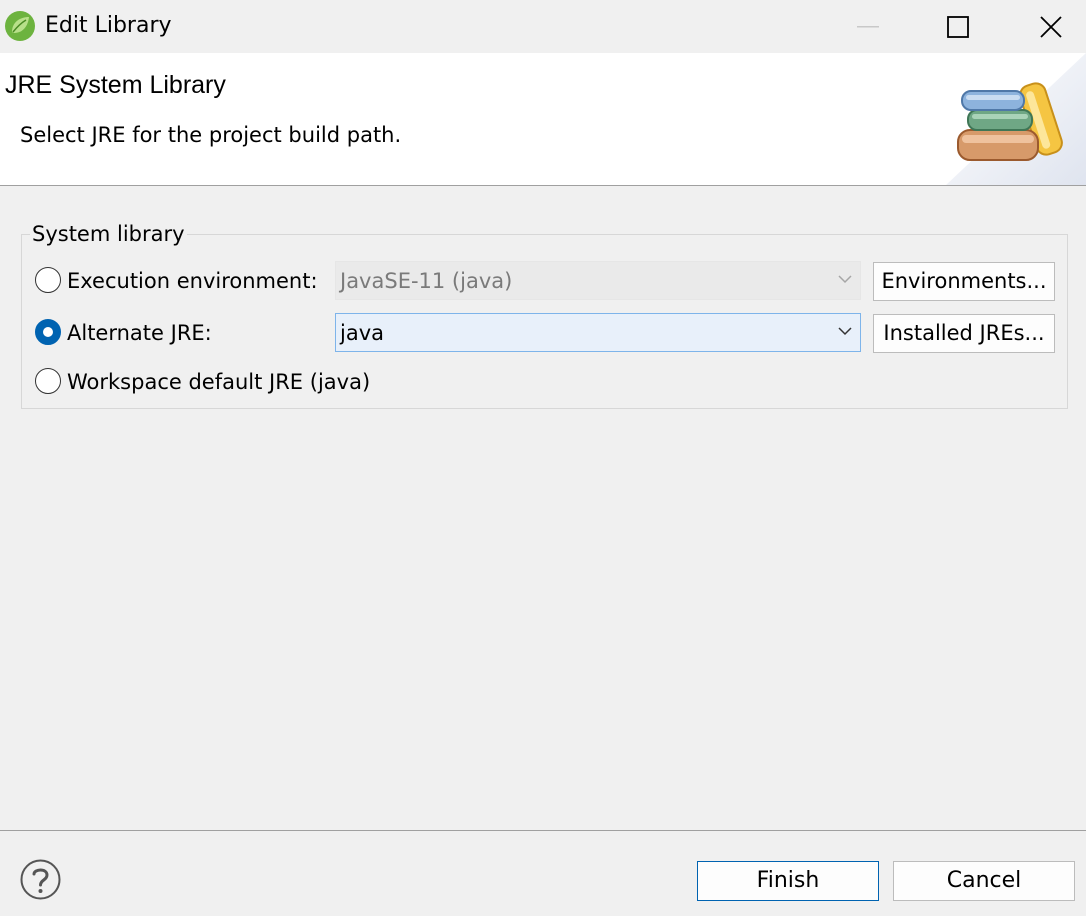  Describe the element at coordinates (115, 85) in the screenshot. I see `page-title: JRE System Library` at that location.